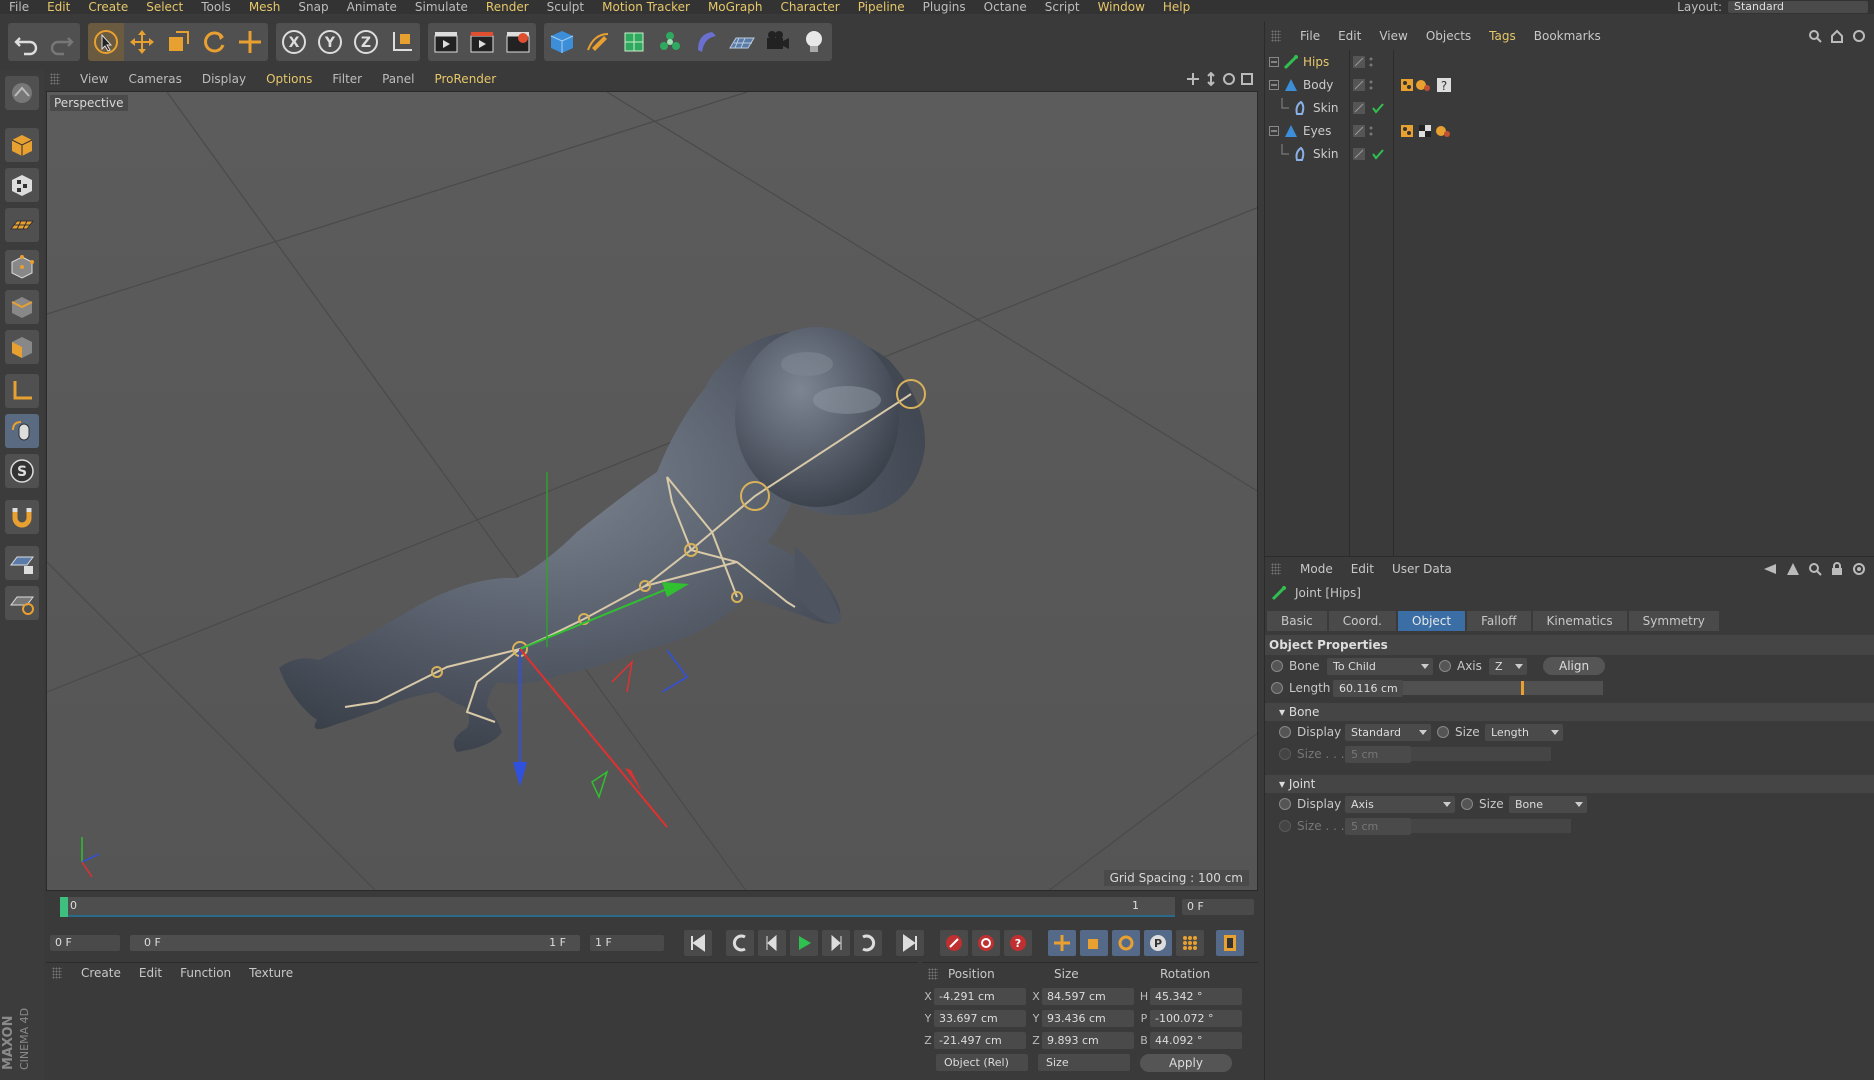 The height and width of the screenshot is (1080, 1874). I want to click on layout-dropdown: Standard, so click(1798, 7).